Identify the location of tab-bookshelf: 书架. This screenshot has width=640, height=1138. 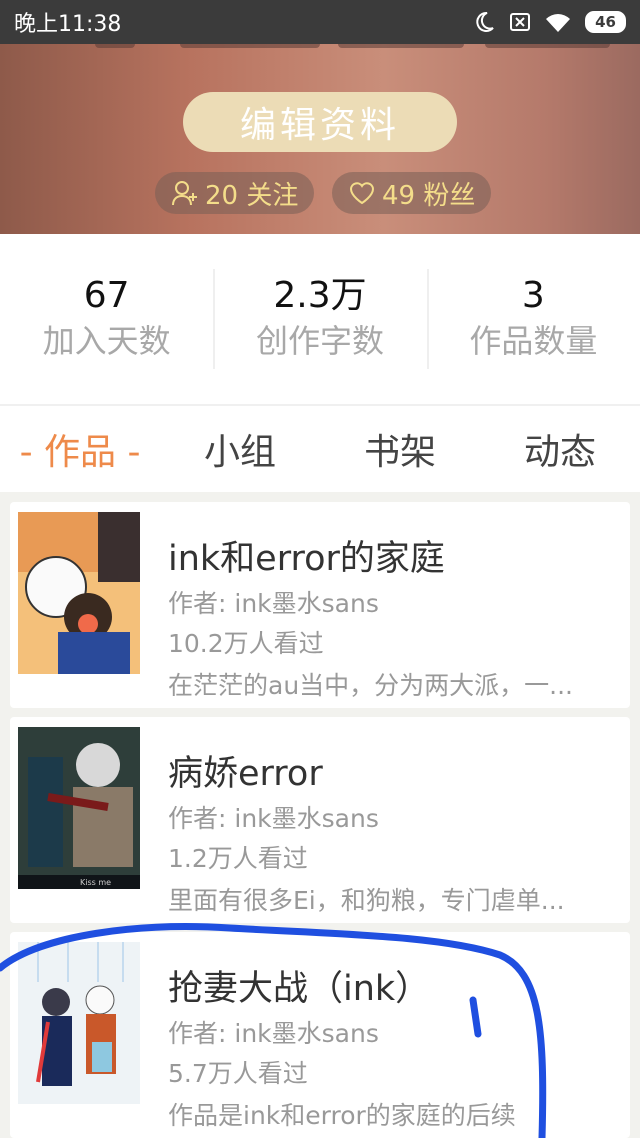
(400, 449).